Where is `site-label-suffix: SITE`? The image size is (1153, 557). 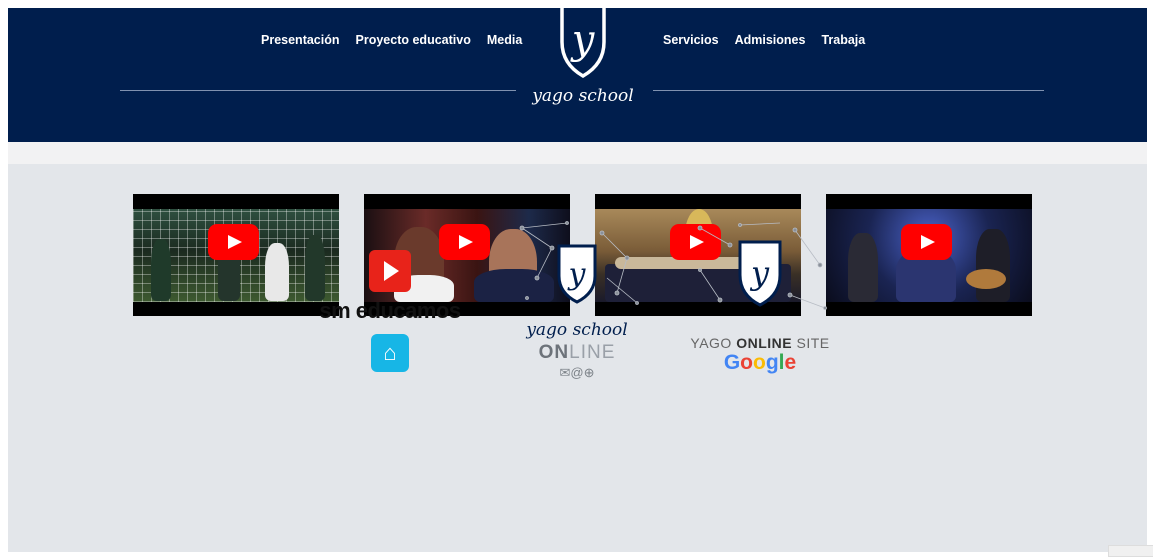
site-label-suffix: SITE is located at coordinates (811, 343).